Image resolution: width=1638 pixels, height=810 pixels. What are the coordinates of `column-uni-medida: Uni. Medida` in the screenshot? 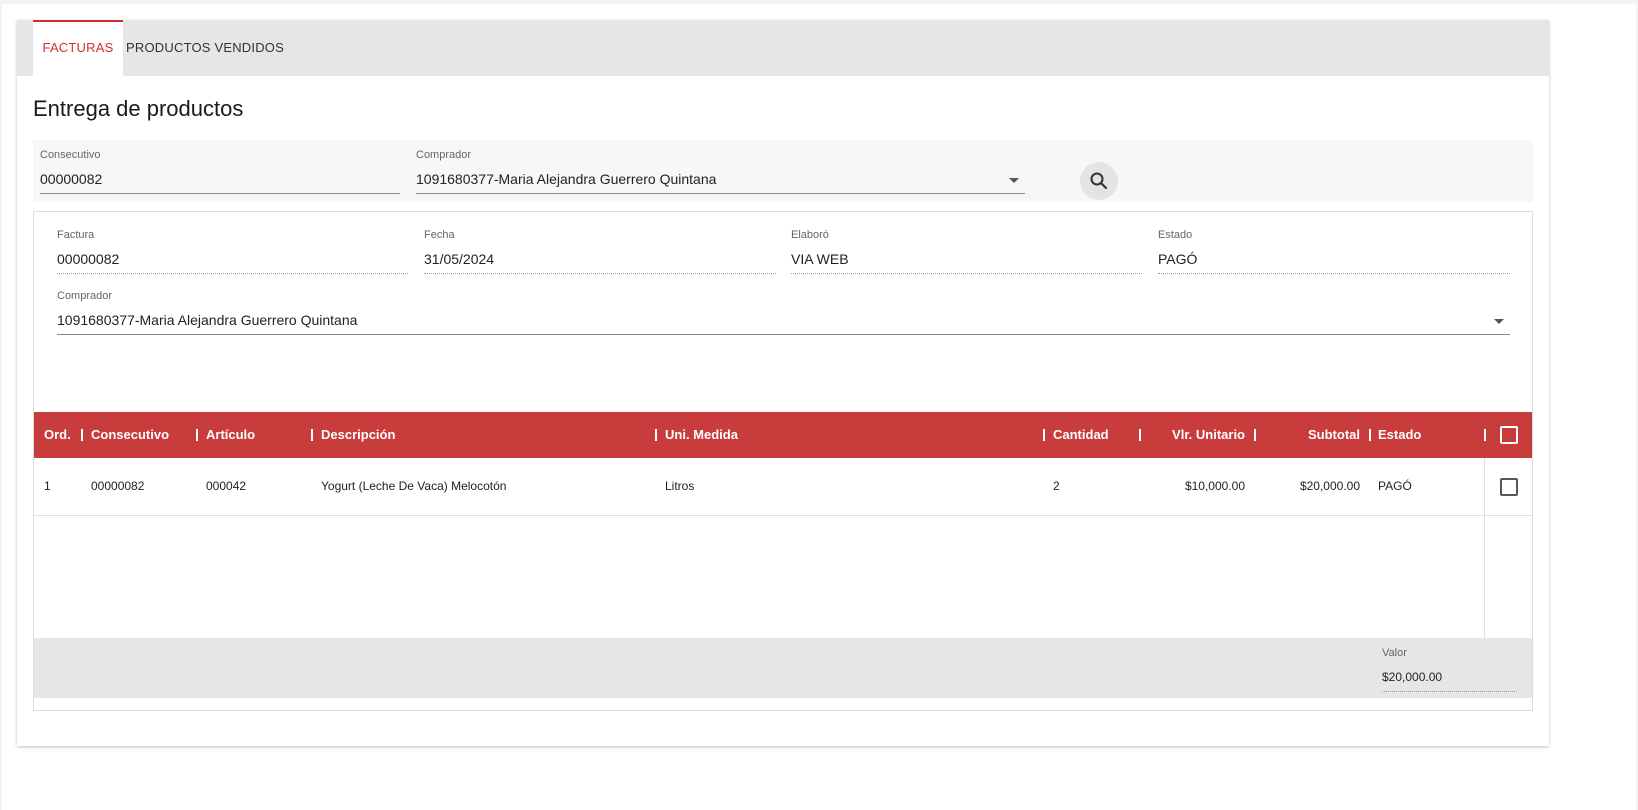 It's located at (701, 435).